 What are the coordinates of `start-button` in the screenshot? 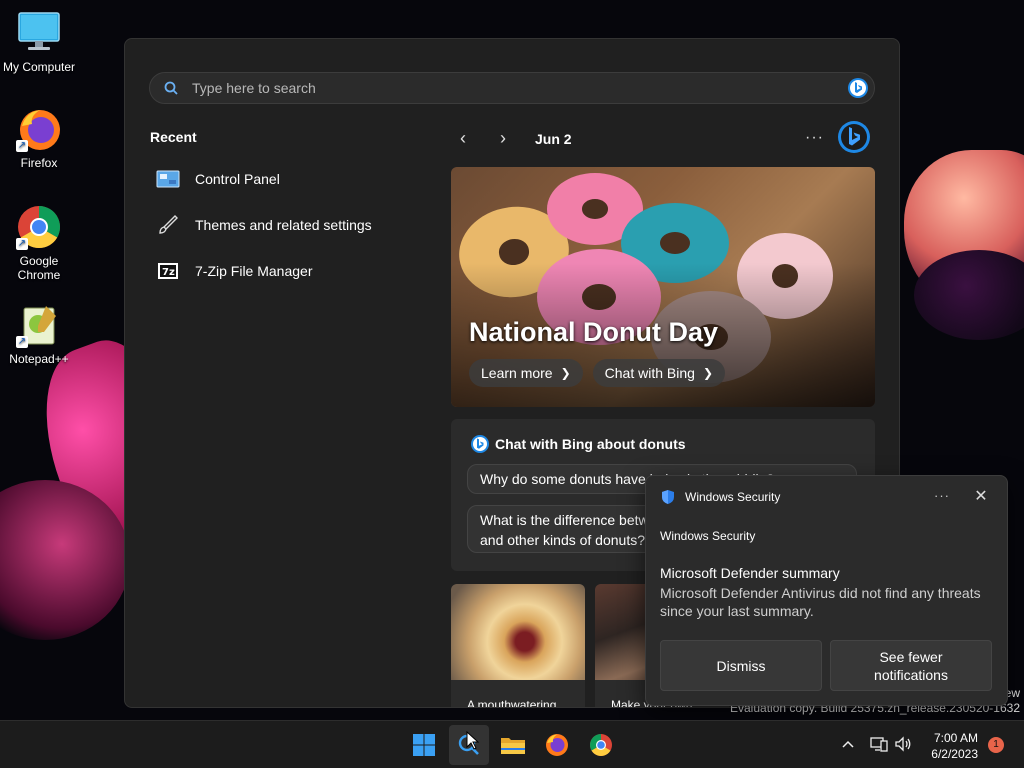 It's located at (424, 745).